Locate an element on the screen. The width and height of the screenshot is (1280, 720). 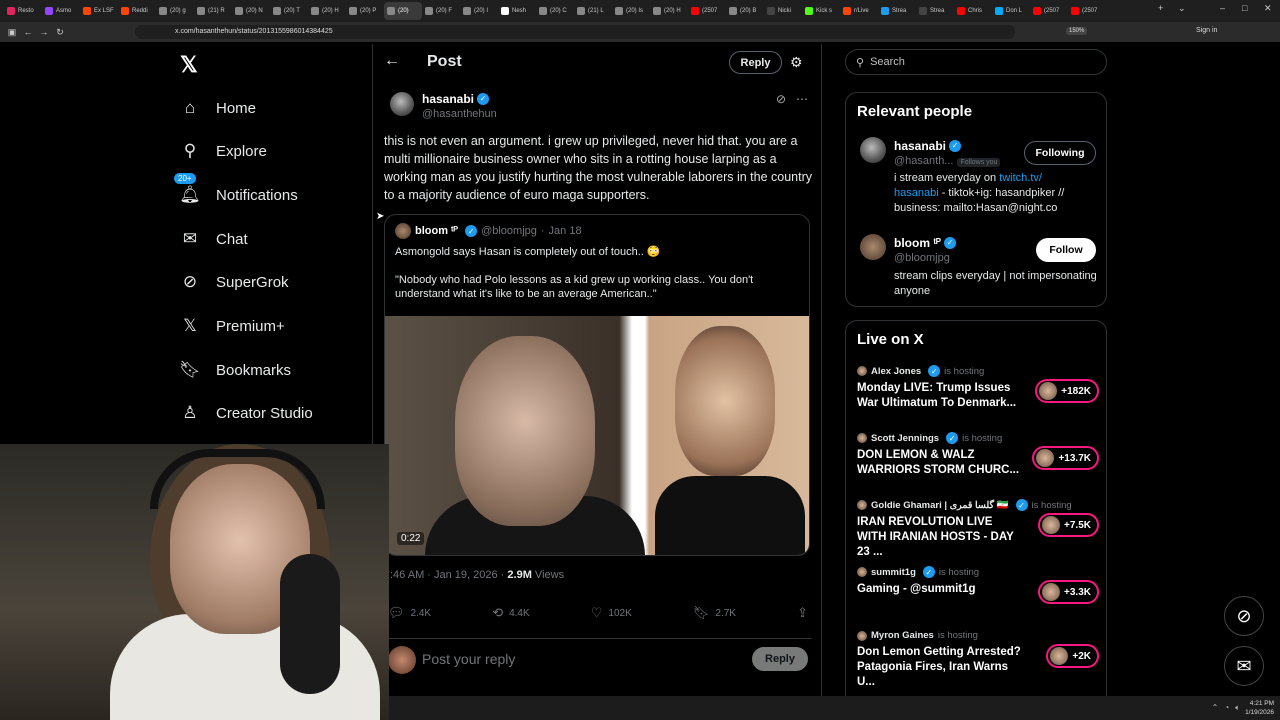
nav-item-supergrok: ⊘ SuperGrok is located at coordinates (234, 282).